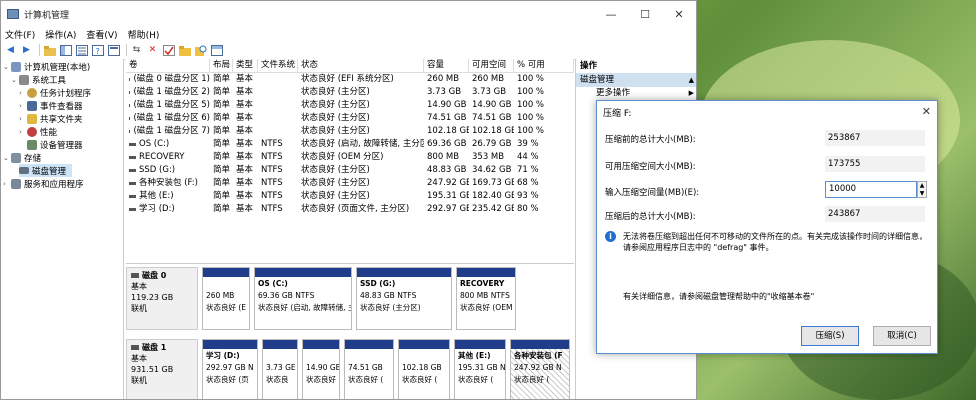 This screenshot has height=400, width=976. I want to click on tree-shared-folders: › 共享文件夹, so click(51, 118).